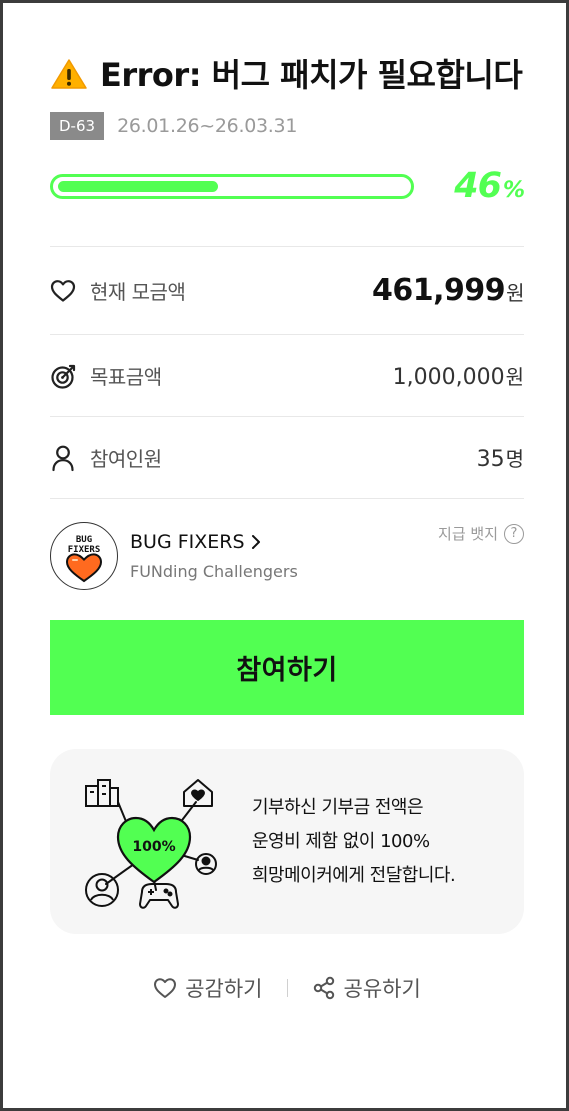  Describe the element at coordinates (84, 540) in the screenshot. I see `logo-text-line1: BUG` at that location.